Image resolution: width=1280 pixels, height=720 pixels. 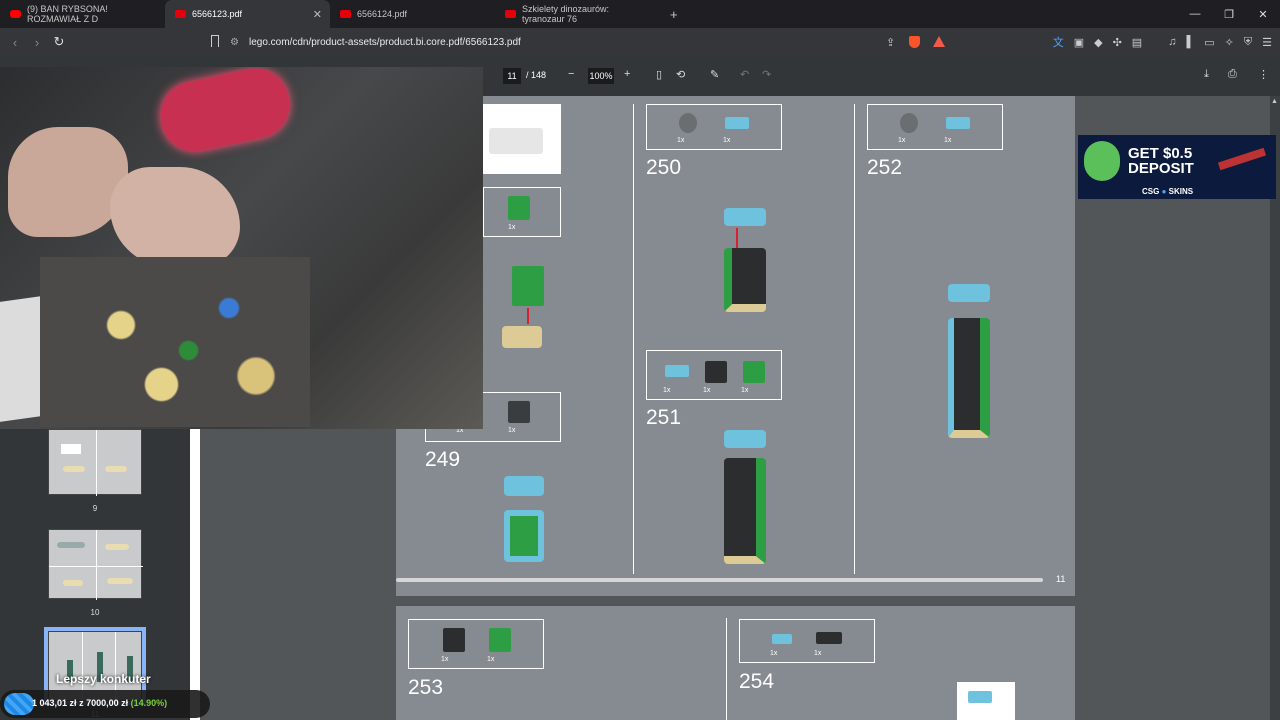 What do you see at coordinates (82, 14) in the screenshot?
I see `tab-youtube: (9) BAN RYBSONA! ROZMAWIAŁ Z D` at bounding box center [82, 14].